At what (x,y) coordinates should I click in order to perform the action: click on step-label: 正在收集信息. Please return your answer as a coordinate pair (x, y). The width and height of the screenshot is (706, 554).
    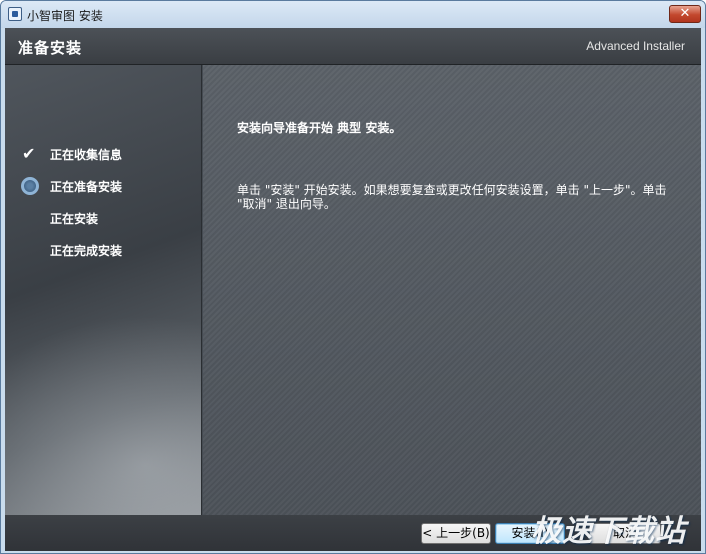
    Looking at the image, I should click on (86, 155).